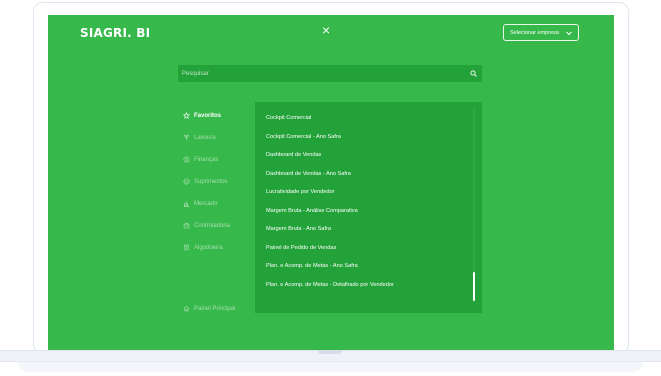  Describe the element at coordinates (208, 115) in the screenshot. I see `sidebar-item-label: Favoritos` at that location.